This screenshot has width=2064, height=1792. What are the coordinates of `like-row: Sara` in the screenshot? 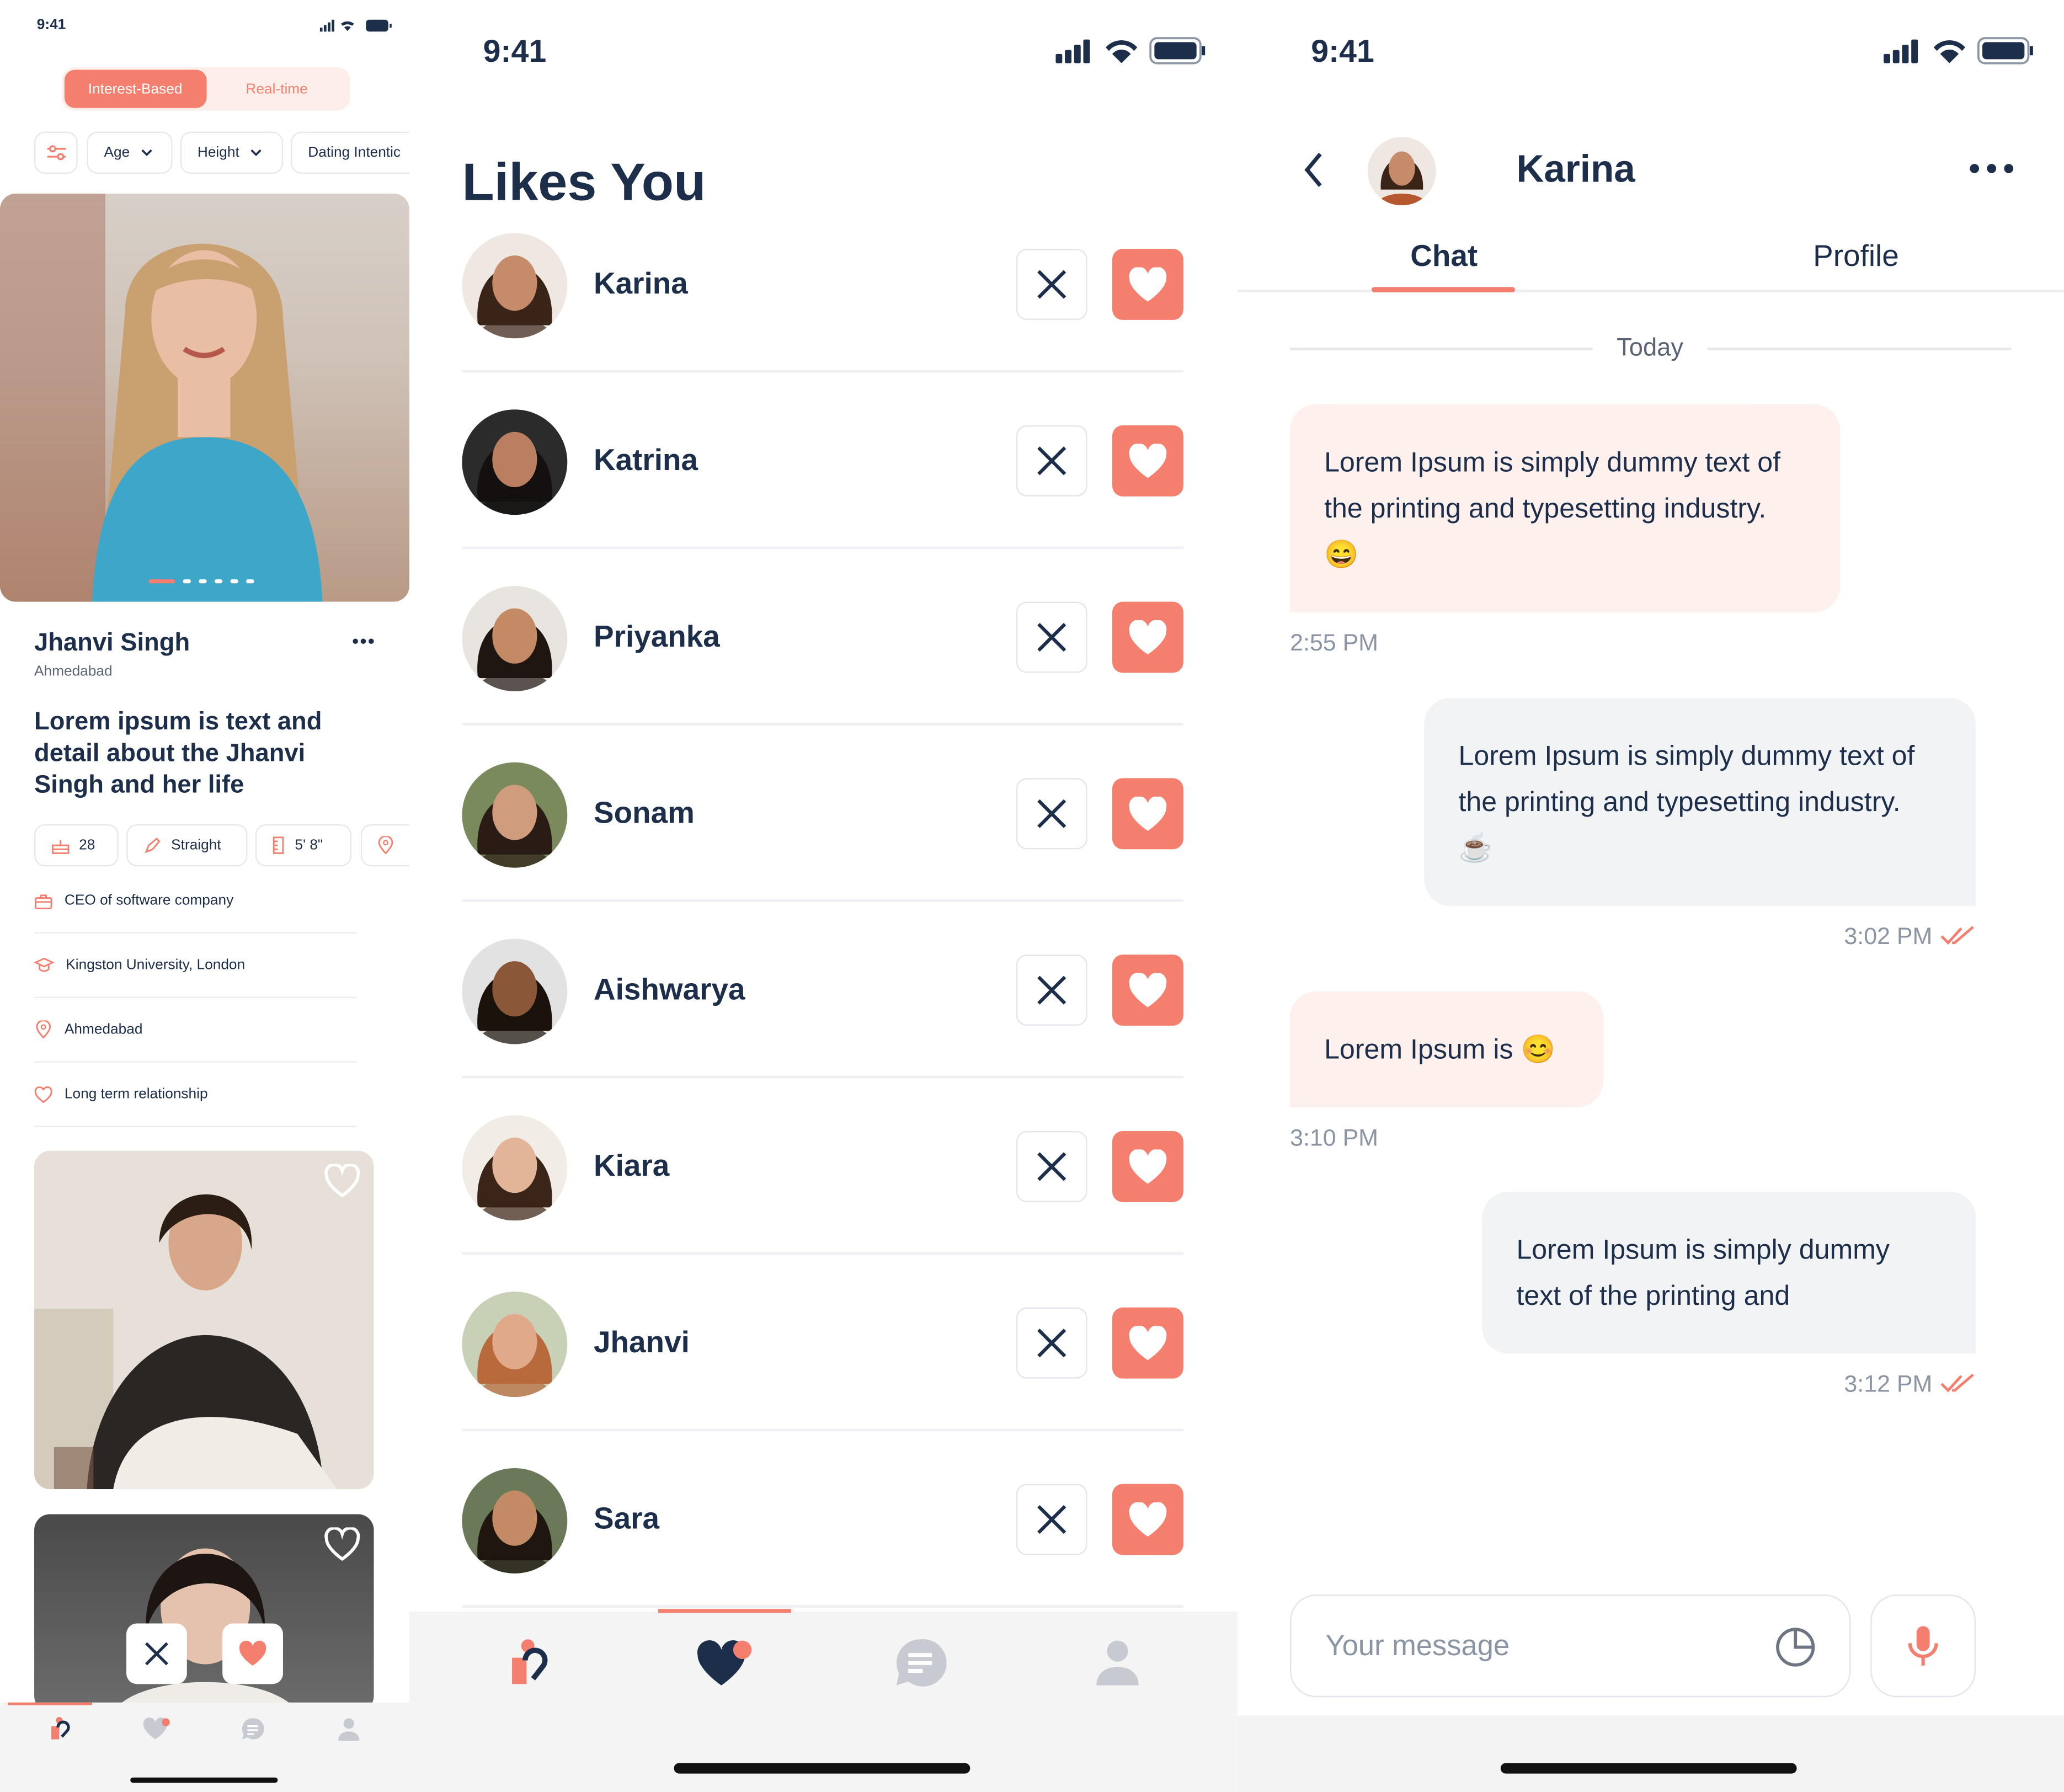 It's located at (822, 1519).